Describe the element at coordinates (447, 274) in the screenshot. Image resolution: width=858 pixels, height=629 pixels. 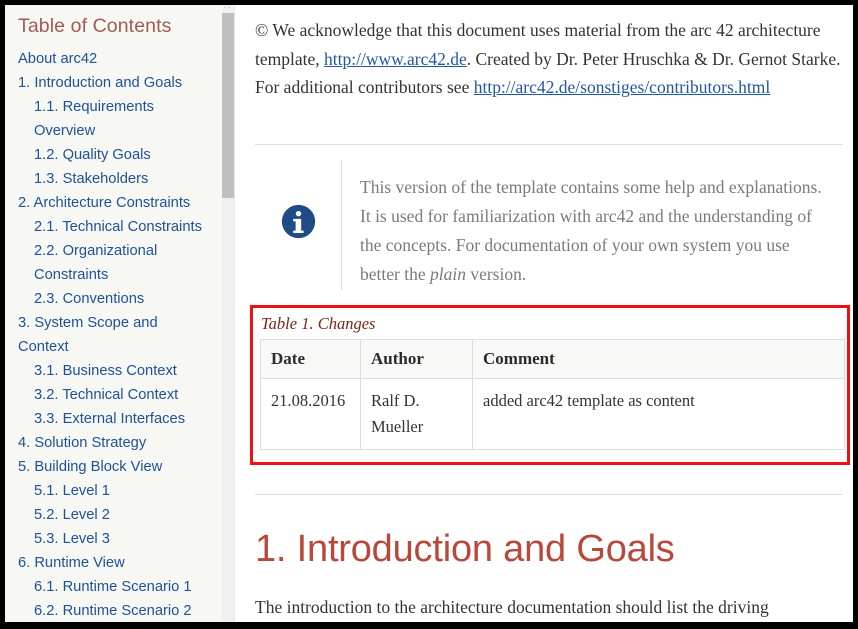
I see `note-text-emphasis: plain` at that location.